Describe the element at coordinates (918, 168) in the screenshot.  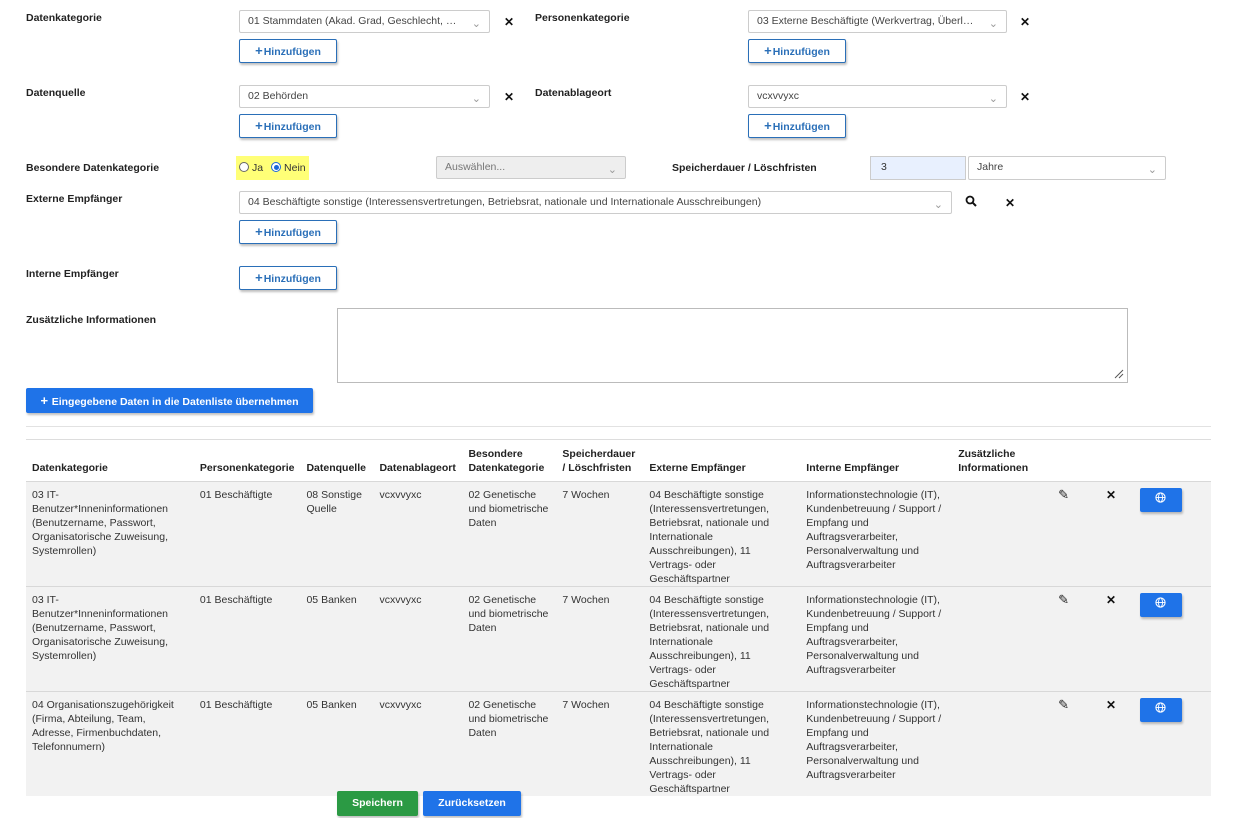
I see `speicherdauer-input: 3` at that location.